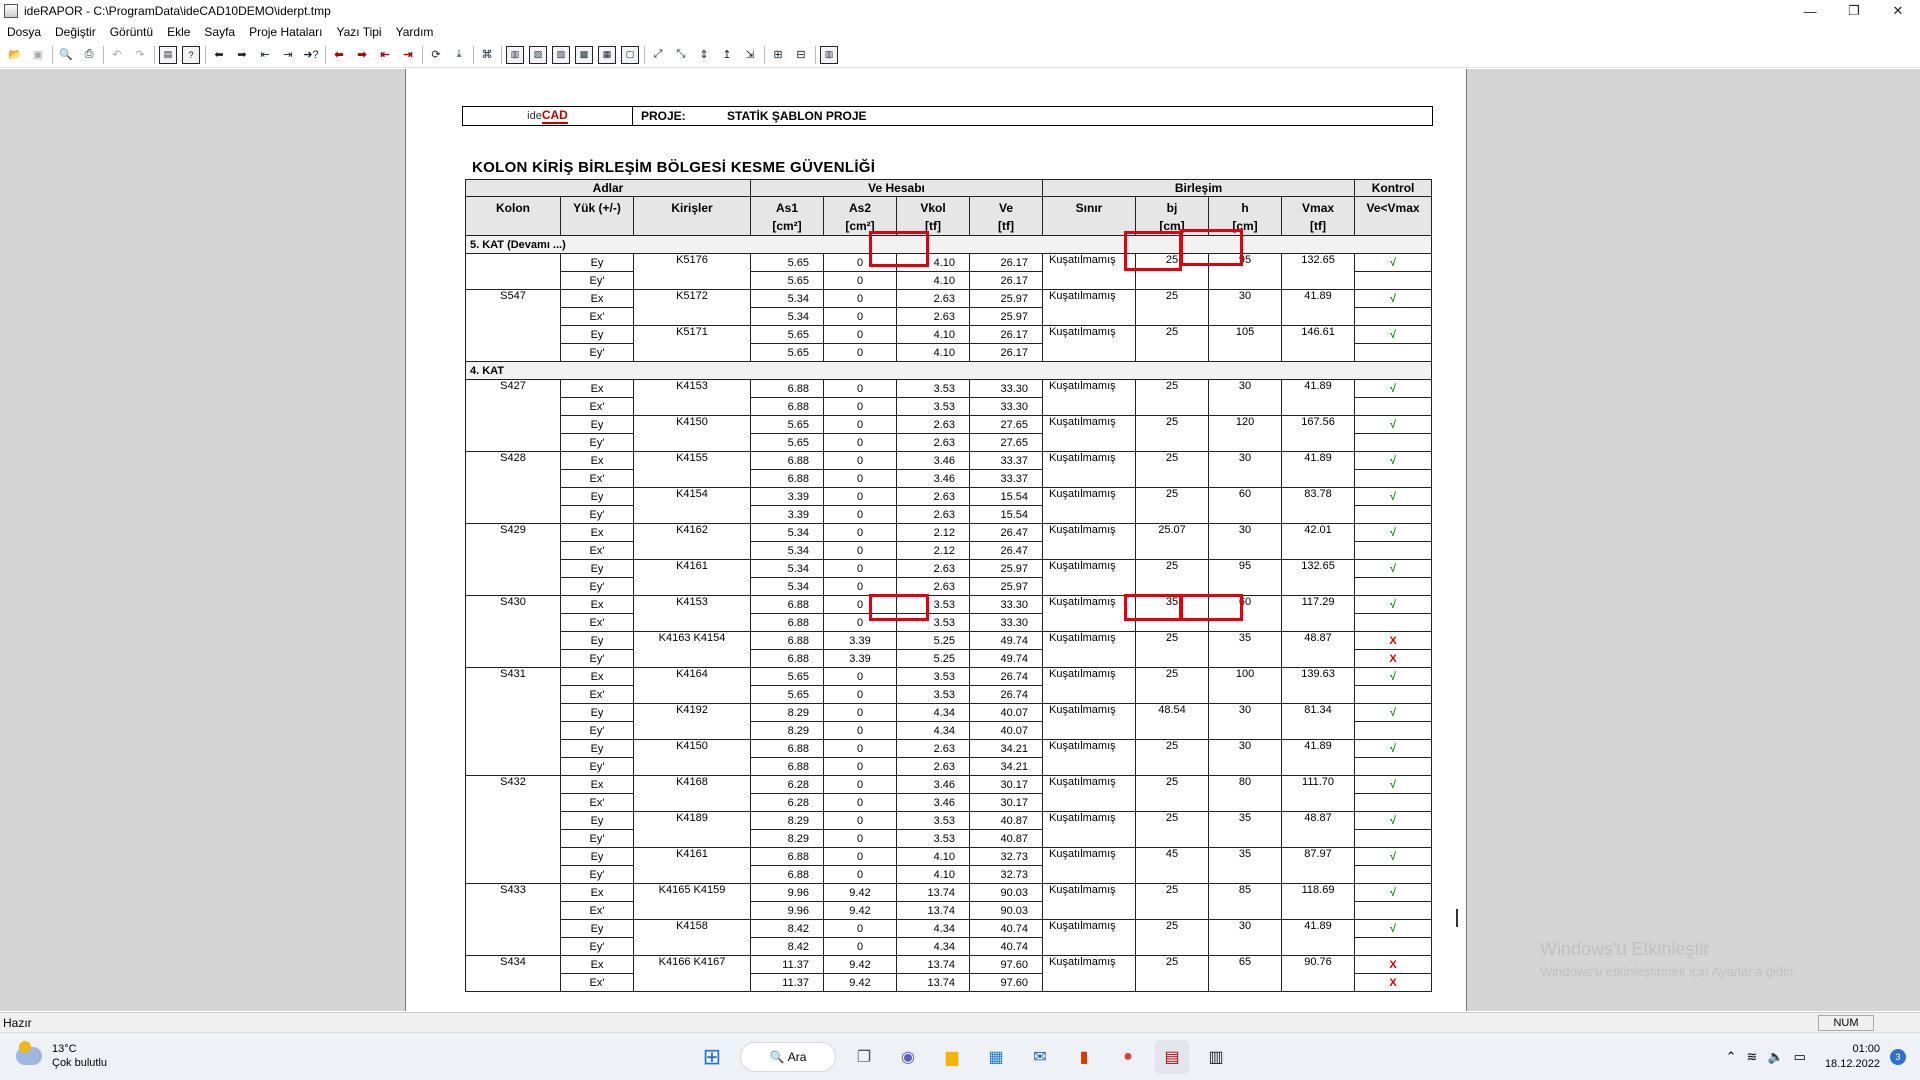 The height and width of the screenshot is (1080, 1920). Describe the element at coordinates (1084, 1057) in the screenshot. I see `office-icon: ▮` at that location.